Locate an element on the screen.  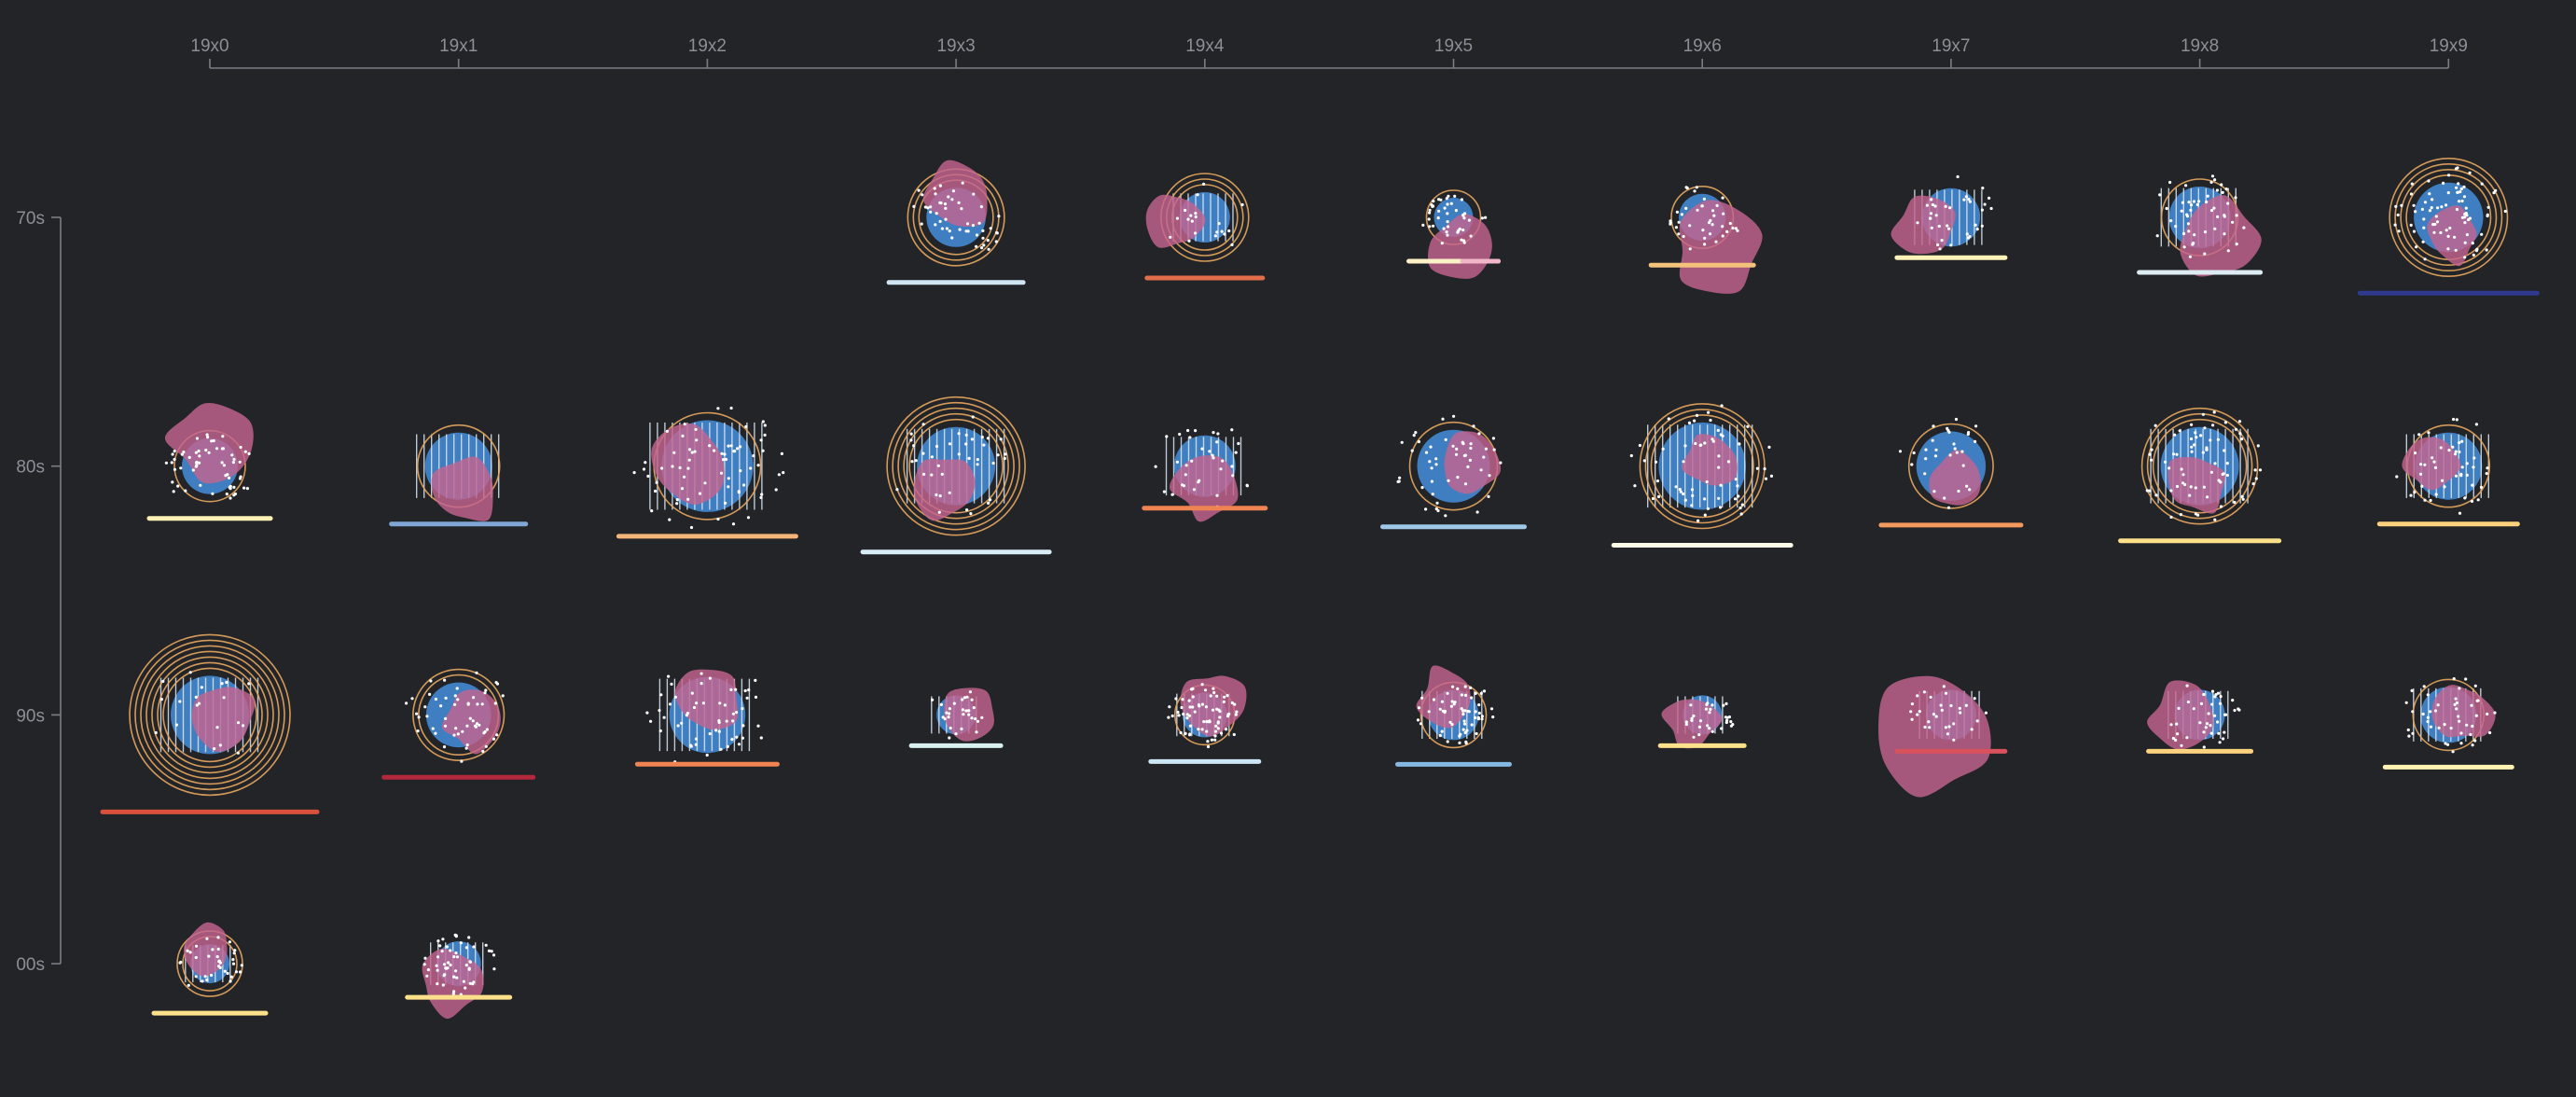
x-axis: 19x0 19x1 19x2 19x3 19x4 19x5 19x6 19x7 19x8 19x9 is located at coordinates (1329, 52).